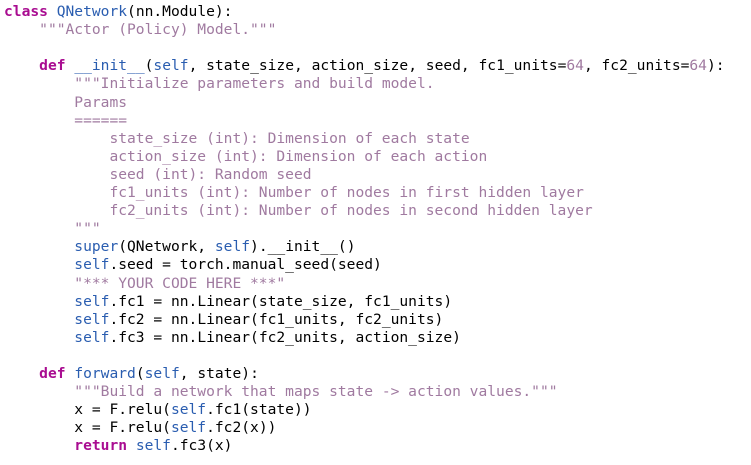 The image size is (751, 465). What do you see at coordinates (92, 11) in the screenshot?
I see `code-token-identifier: QNetwork` at bounding box center [92, 11].